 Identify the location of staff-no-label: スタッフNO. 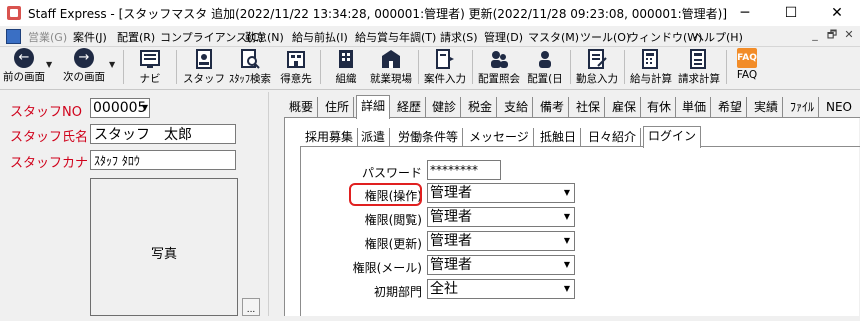
(46, 112).